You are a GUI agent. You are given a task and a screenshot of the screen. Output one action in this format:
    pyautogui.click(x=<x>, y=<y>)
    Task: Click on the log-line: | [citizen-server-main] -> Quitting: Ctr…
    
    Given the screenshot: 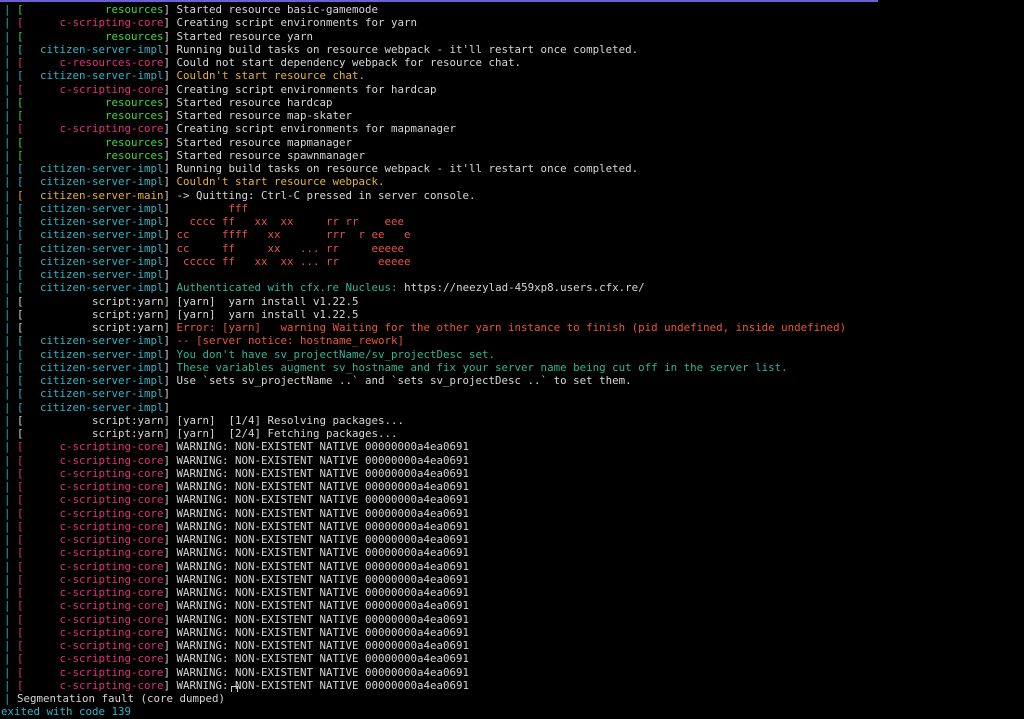 What is the action you would take?
    pyautogui.click(x=514, y=195)
    